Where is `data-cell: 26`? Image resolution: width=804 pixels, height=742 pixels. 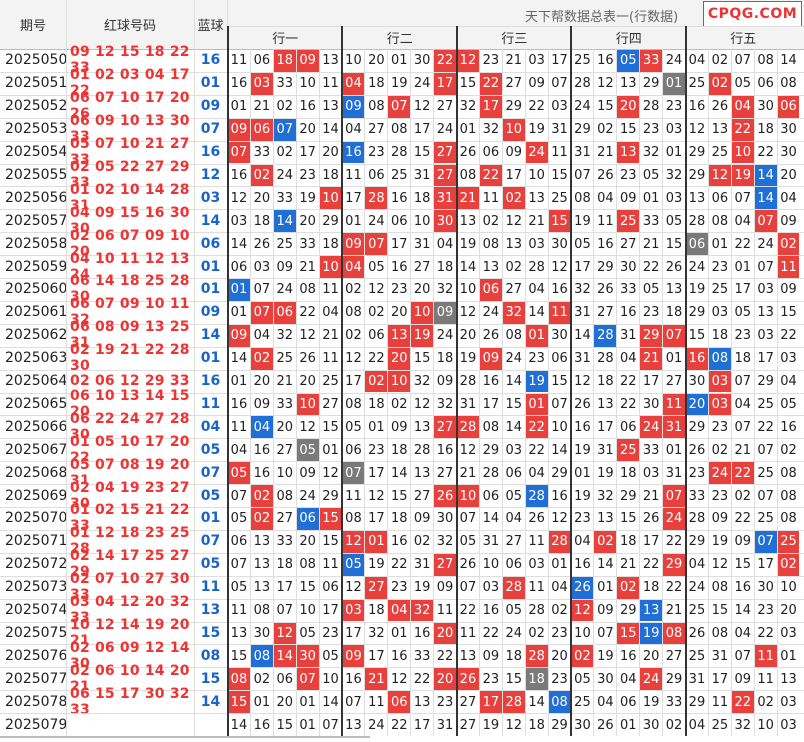 data-cell: 26 is located at coordinates (582, 587).